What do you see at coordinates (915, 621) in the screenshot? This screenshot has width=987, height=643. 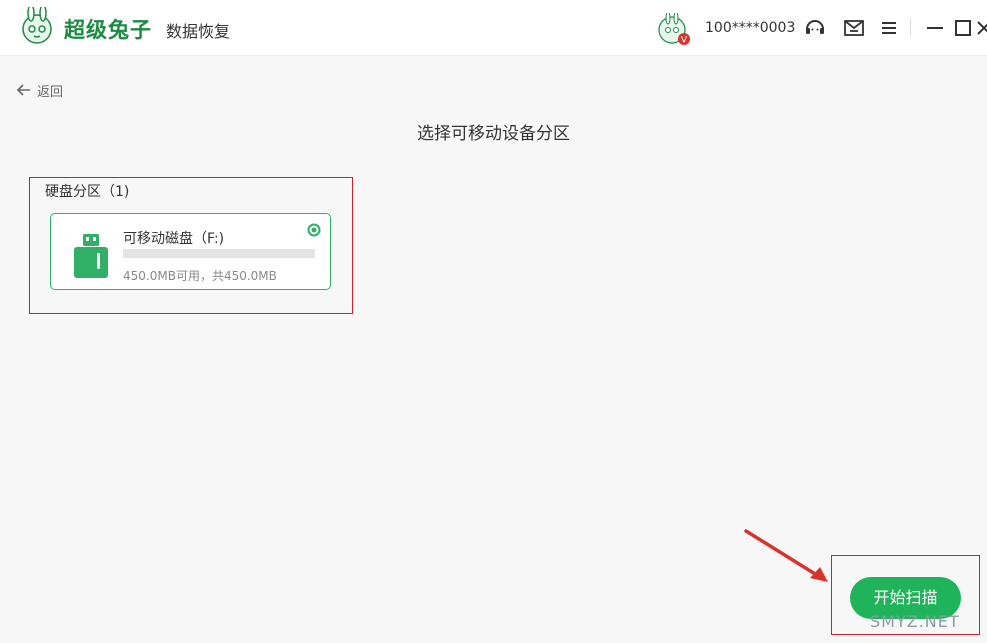 I see `watermark-text: SMYZ.NET` at bounding box center [915, 621].